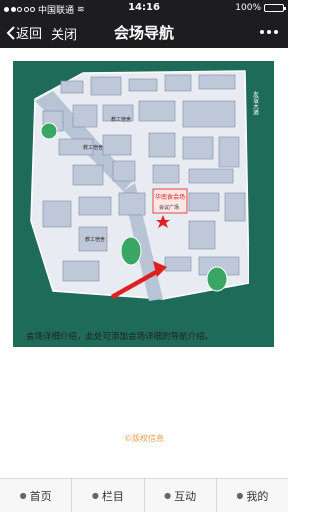 The image size is (320, 512). What do you see at coordinates (248, 8) in the screenshot?
I see `battery-percent: 100%` at bounding box center [248, 8].